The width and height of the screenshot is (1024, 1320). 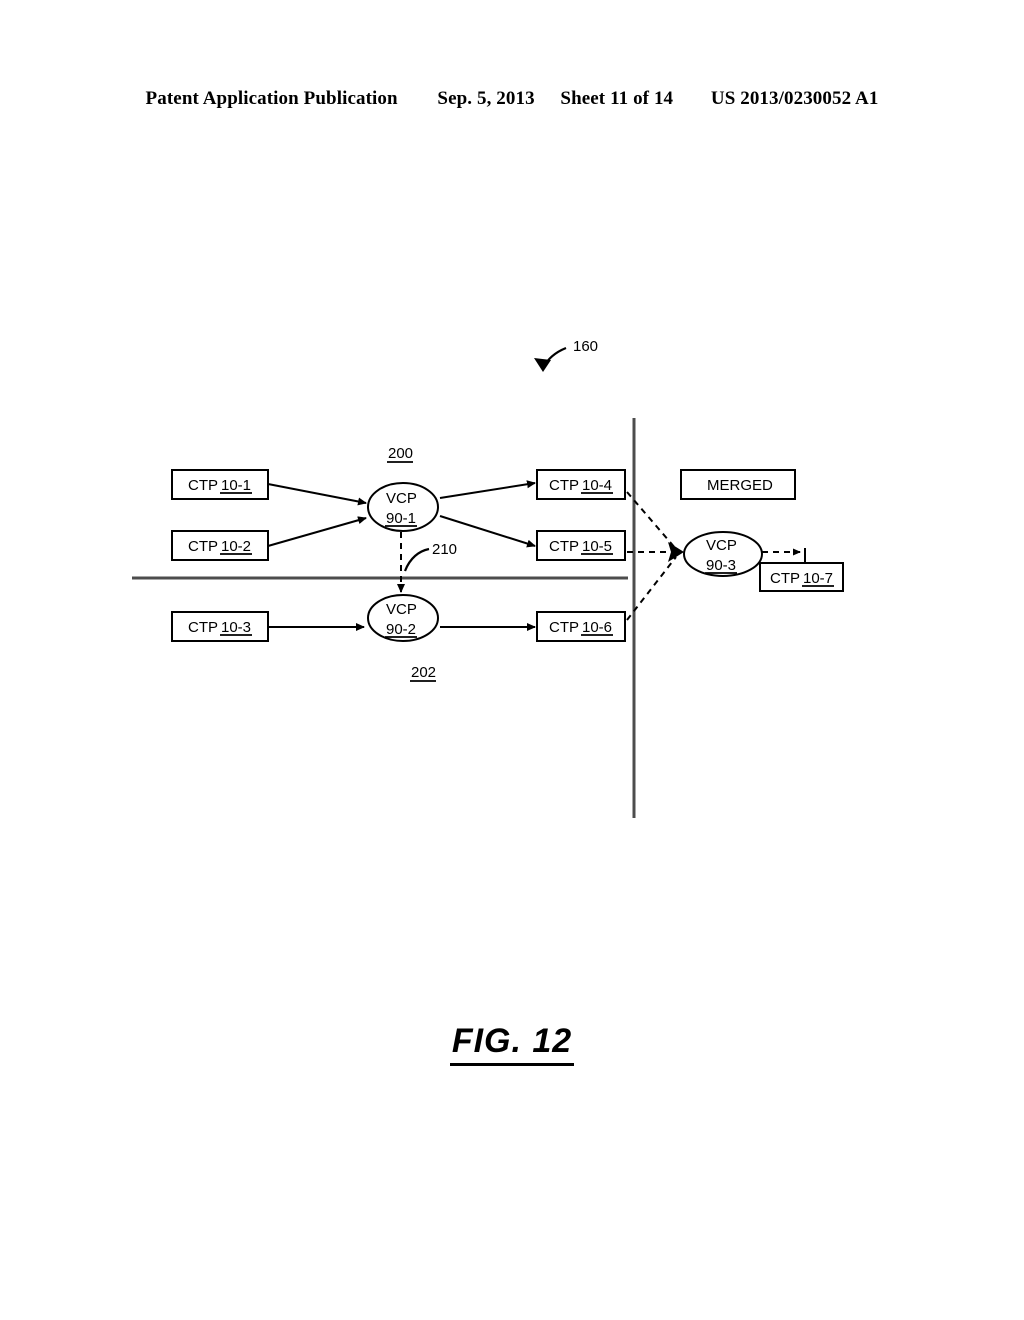 I want to click on node-vcp-90-3-id: 90-3, so click(x=721, y=565).